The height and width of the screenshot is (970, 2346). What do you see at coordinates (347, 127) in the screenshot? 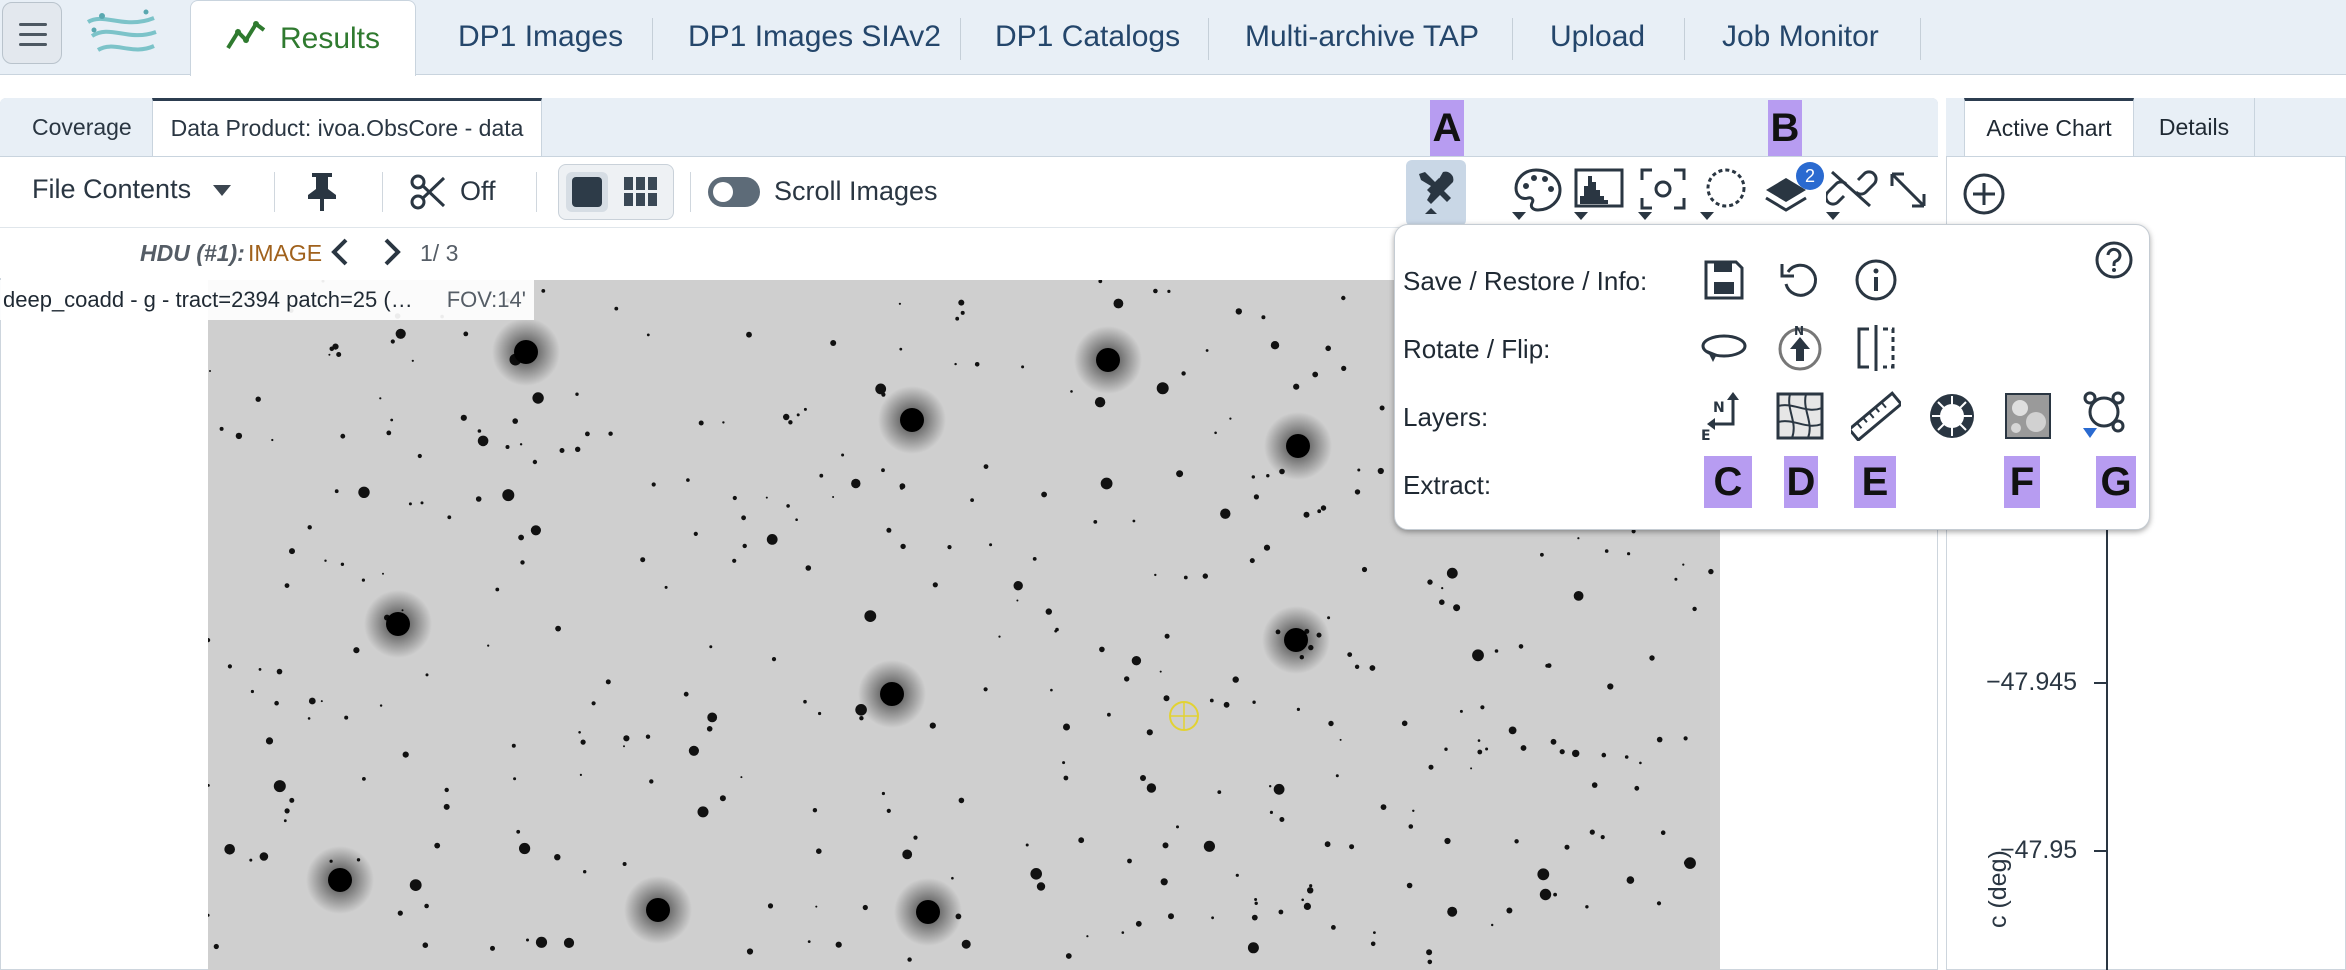
I see `tab-data-product: Data Product: ivoa.ObsCore - data` at bounding box center [347, 127].